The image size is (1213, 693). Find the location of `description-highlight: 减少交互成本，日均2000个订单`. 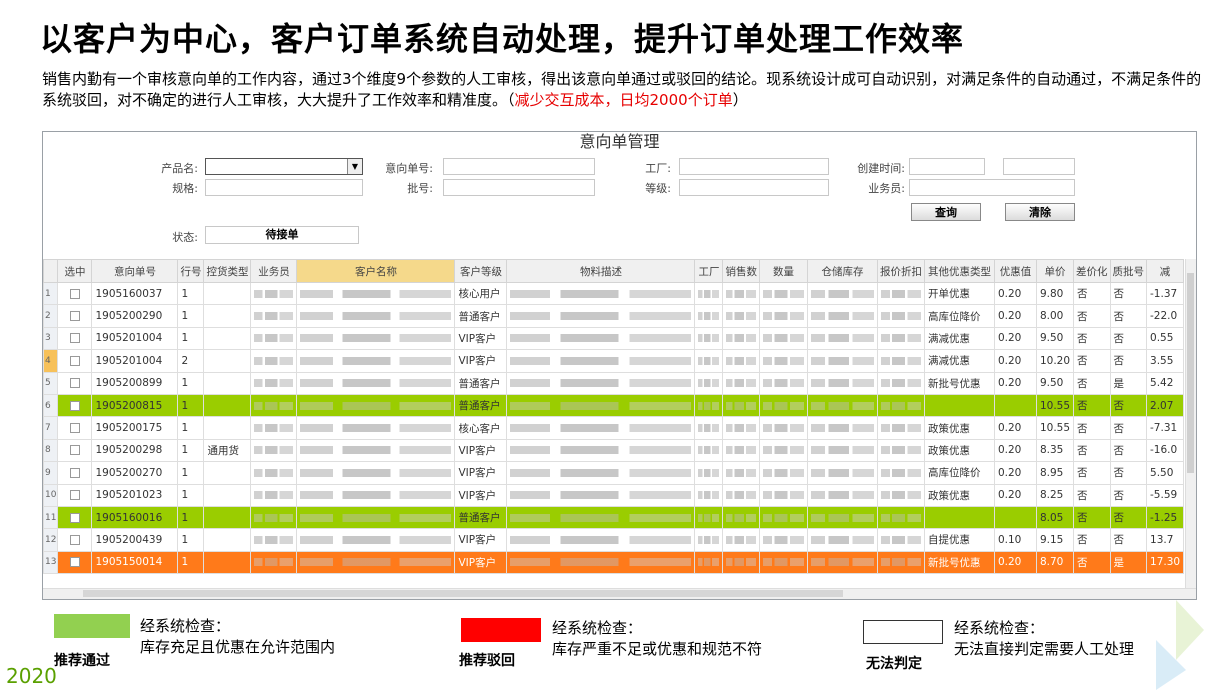

description-highlight: 减少交互成本，日均2000个订单 is located at coordinates (623, 100).